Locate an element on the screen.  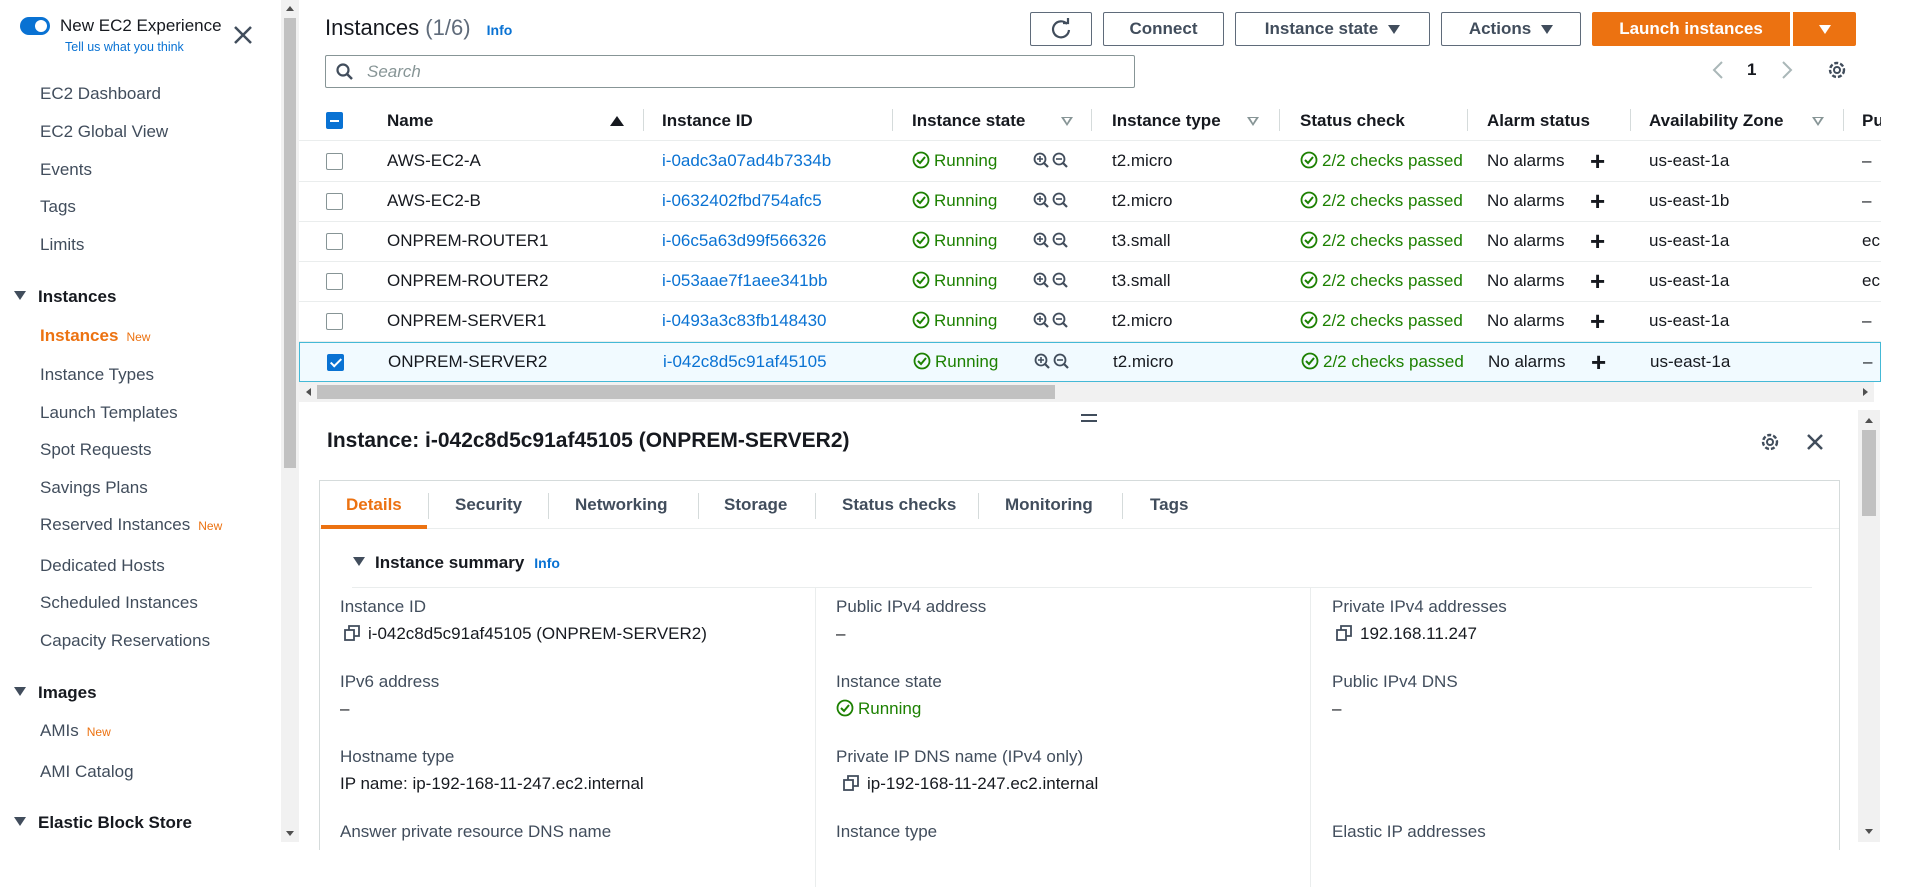
tab-security: Security is located at coordinates (488, 505).